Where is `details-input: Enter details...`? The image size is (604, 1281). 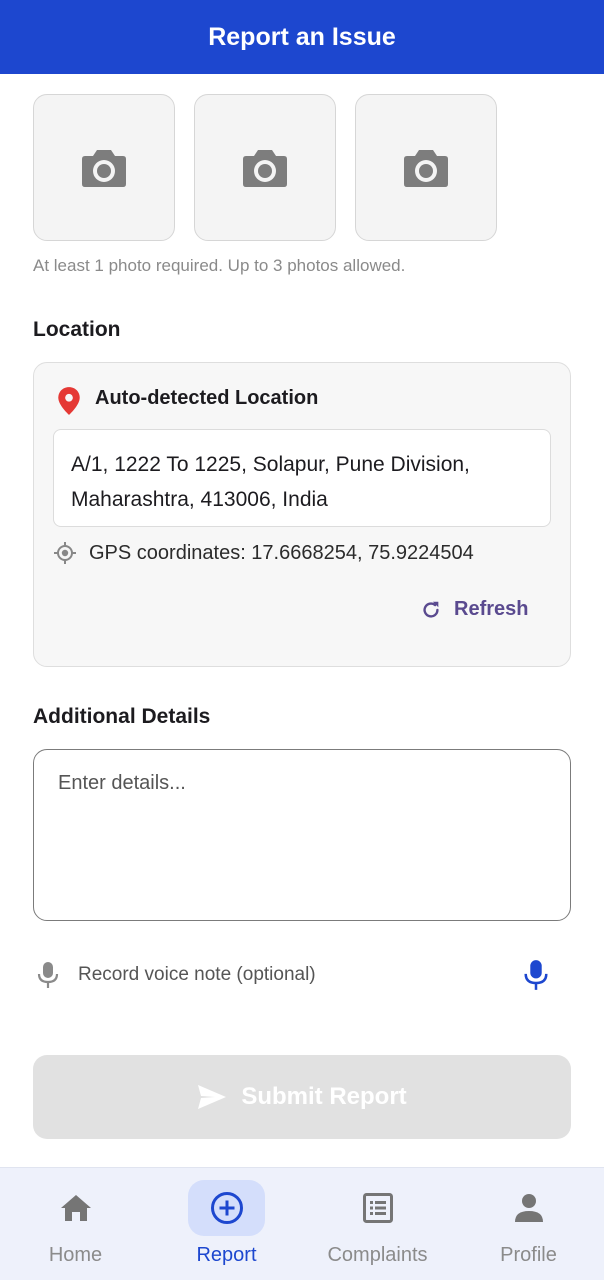
details-input: Enter details... is located at coordinates (302, 835).